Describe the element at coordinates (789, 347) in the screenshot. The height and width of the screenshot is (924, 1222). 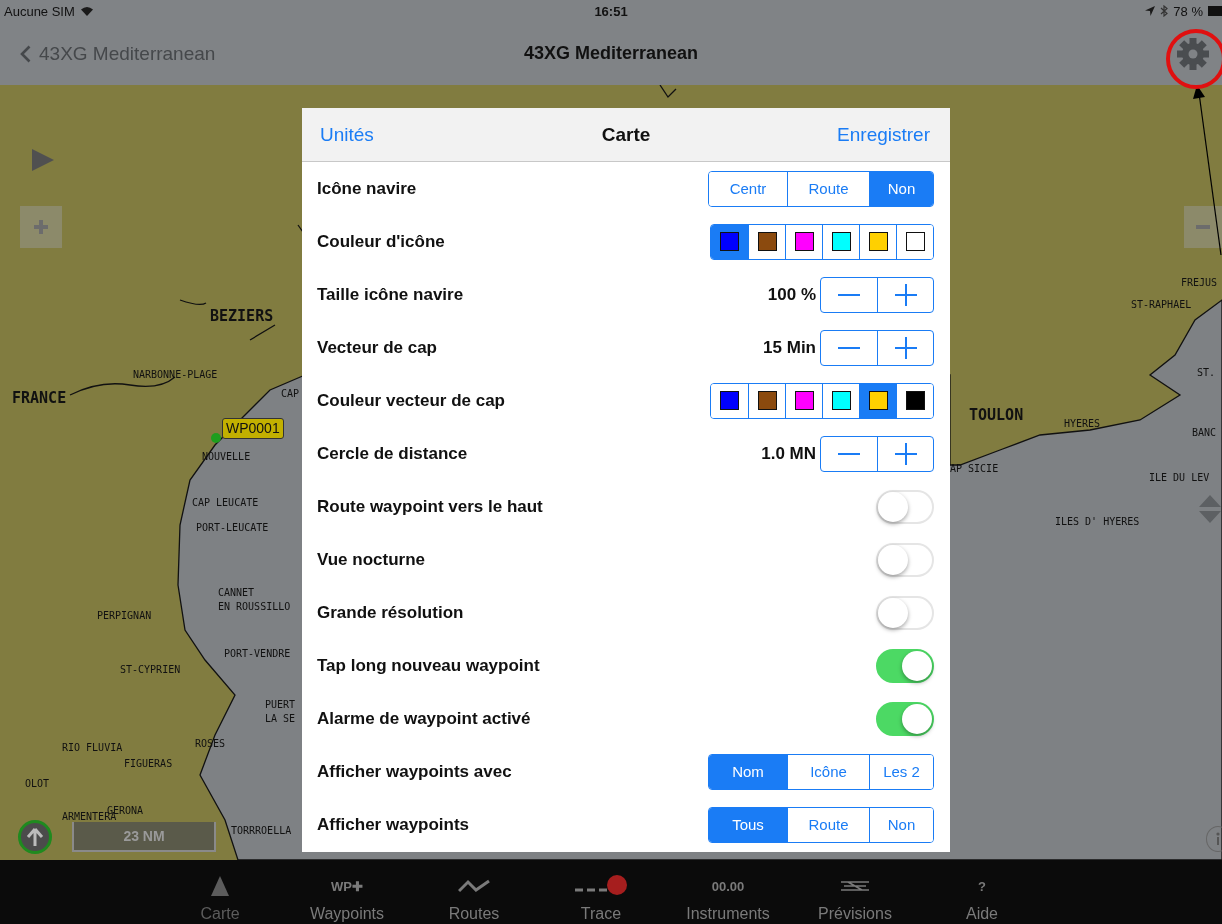
I see `setting-value: 15 Min` at that location.